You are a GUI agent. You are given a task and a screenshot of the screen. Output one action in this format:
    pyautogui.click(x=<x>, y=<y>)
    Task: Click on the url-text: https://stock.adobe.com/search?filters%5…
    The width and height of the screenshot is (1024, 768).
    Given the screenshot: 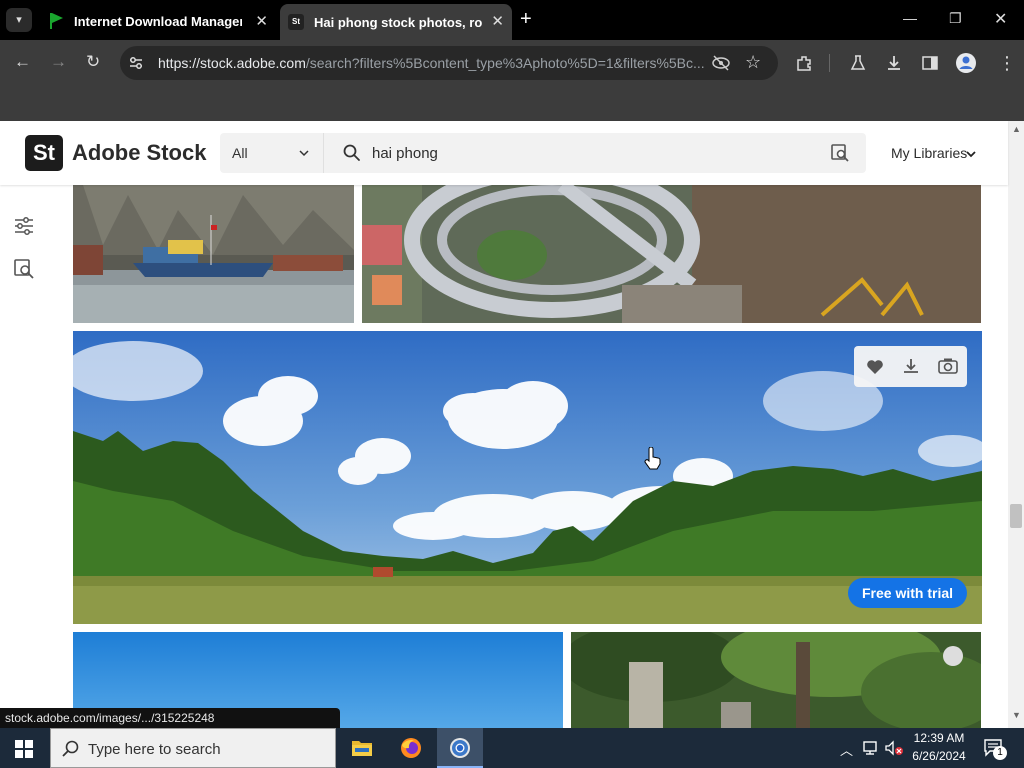 What is the action you would take?
    pyautogui.click(x=433, y=63)
    